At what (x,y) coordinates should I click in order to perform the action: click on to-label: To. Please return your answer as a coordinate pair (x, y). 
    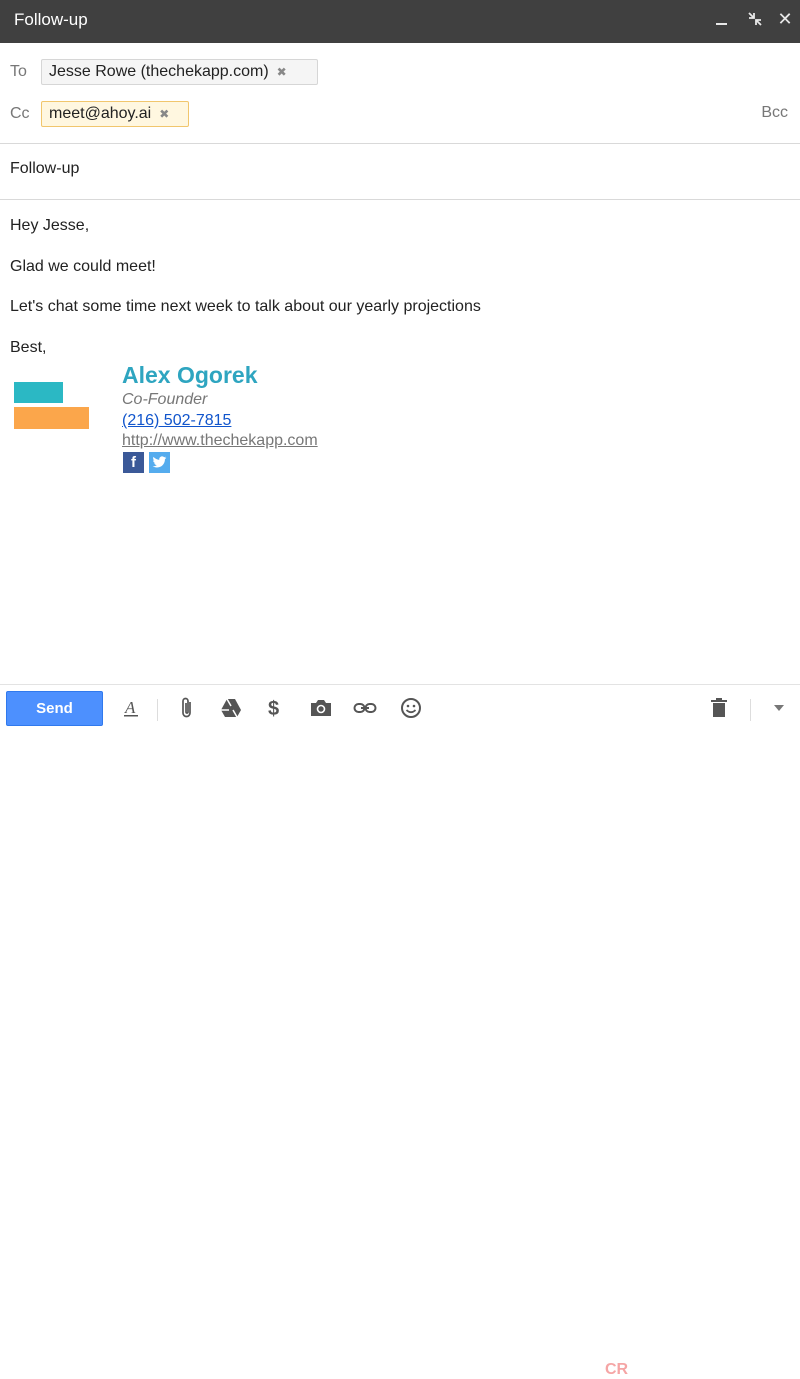
    Looking at the image, I should click on (18, 71).